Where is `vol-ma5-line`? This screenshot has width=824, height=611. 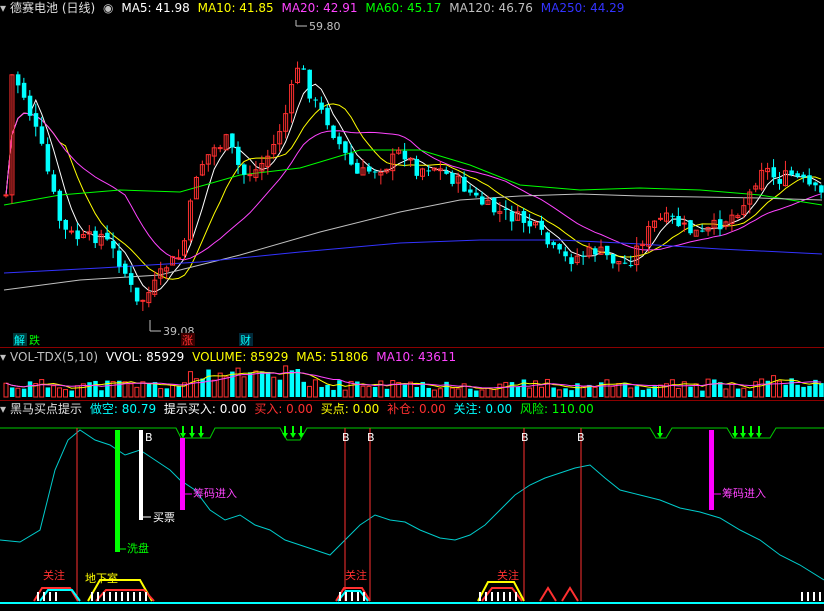 vol-ma5-line is located at coordinates (413, 380).